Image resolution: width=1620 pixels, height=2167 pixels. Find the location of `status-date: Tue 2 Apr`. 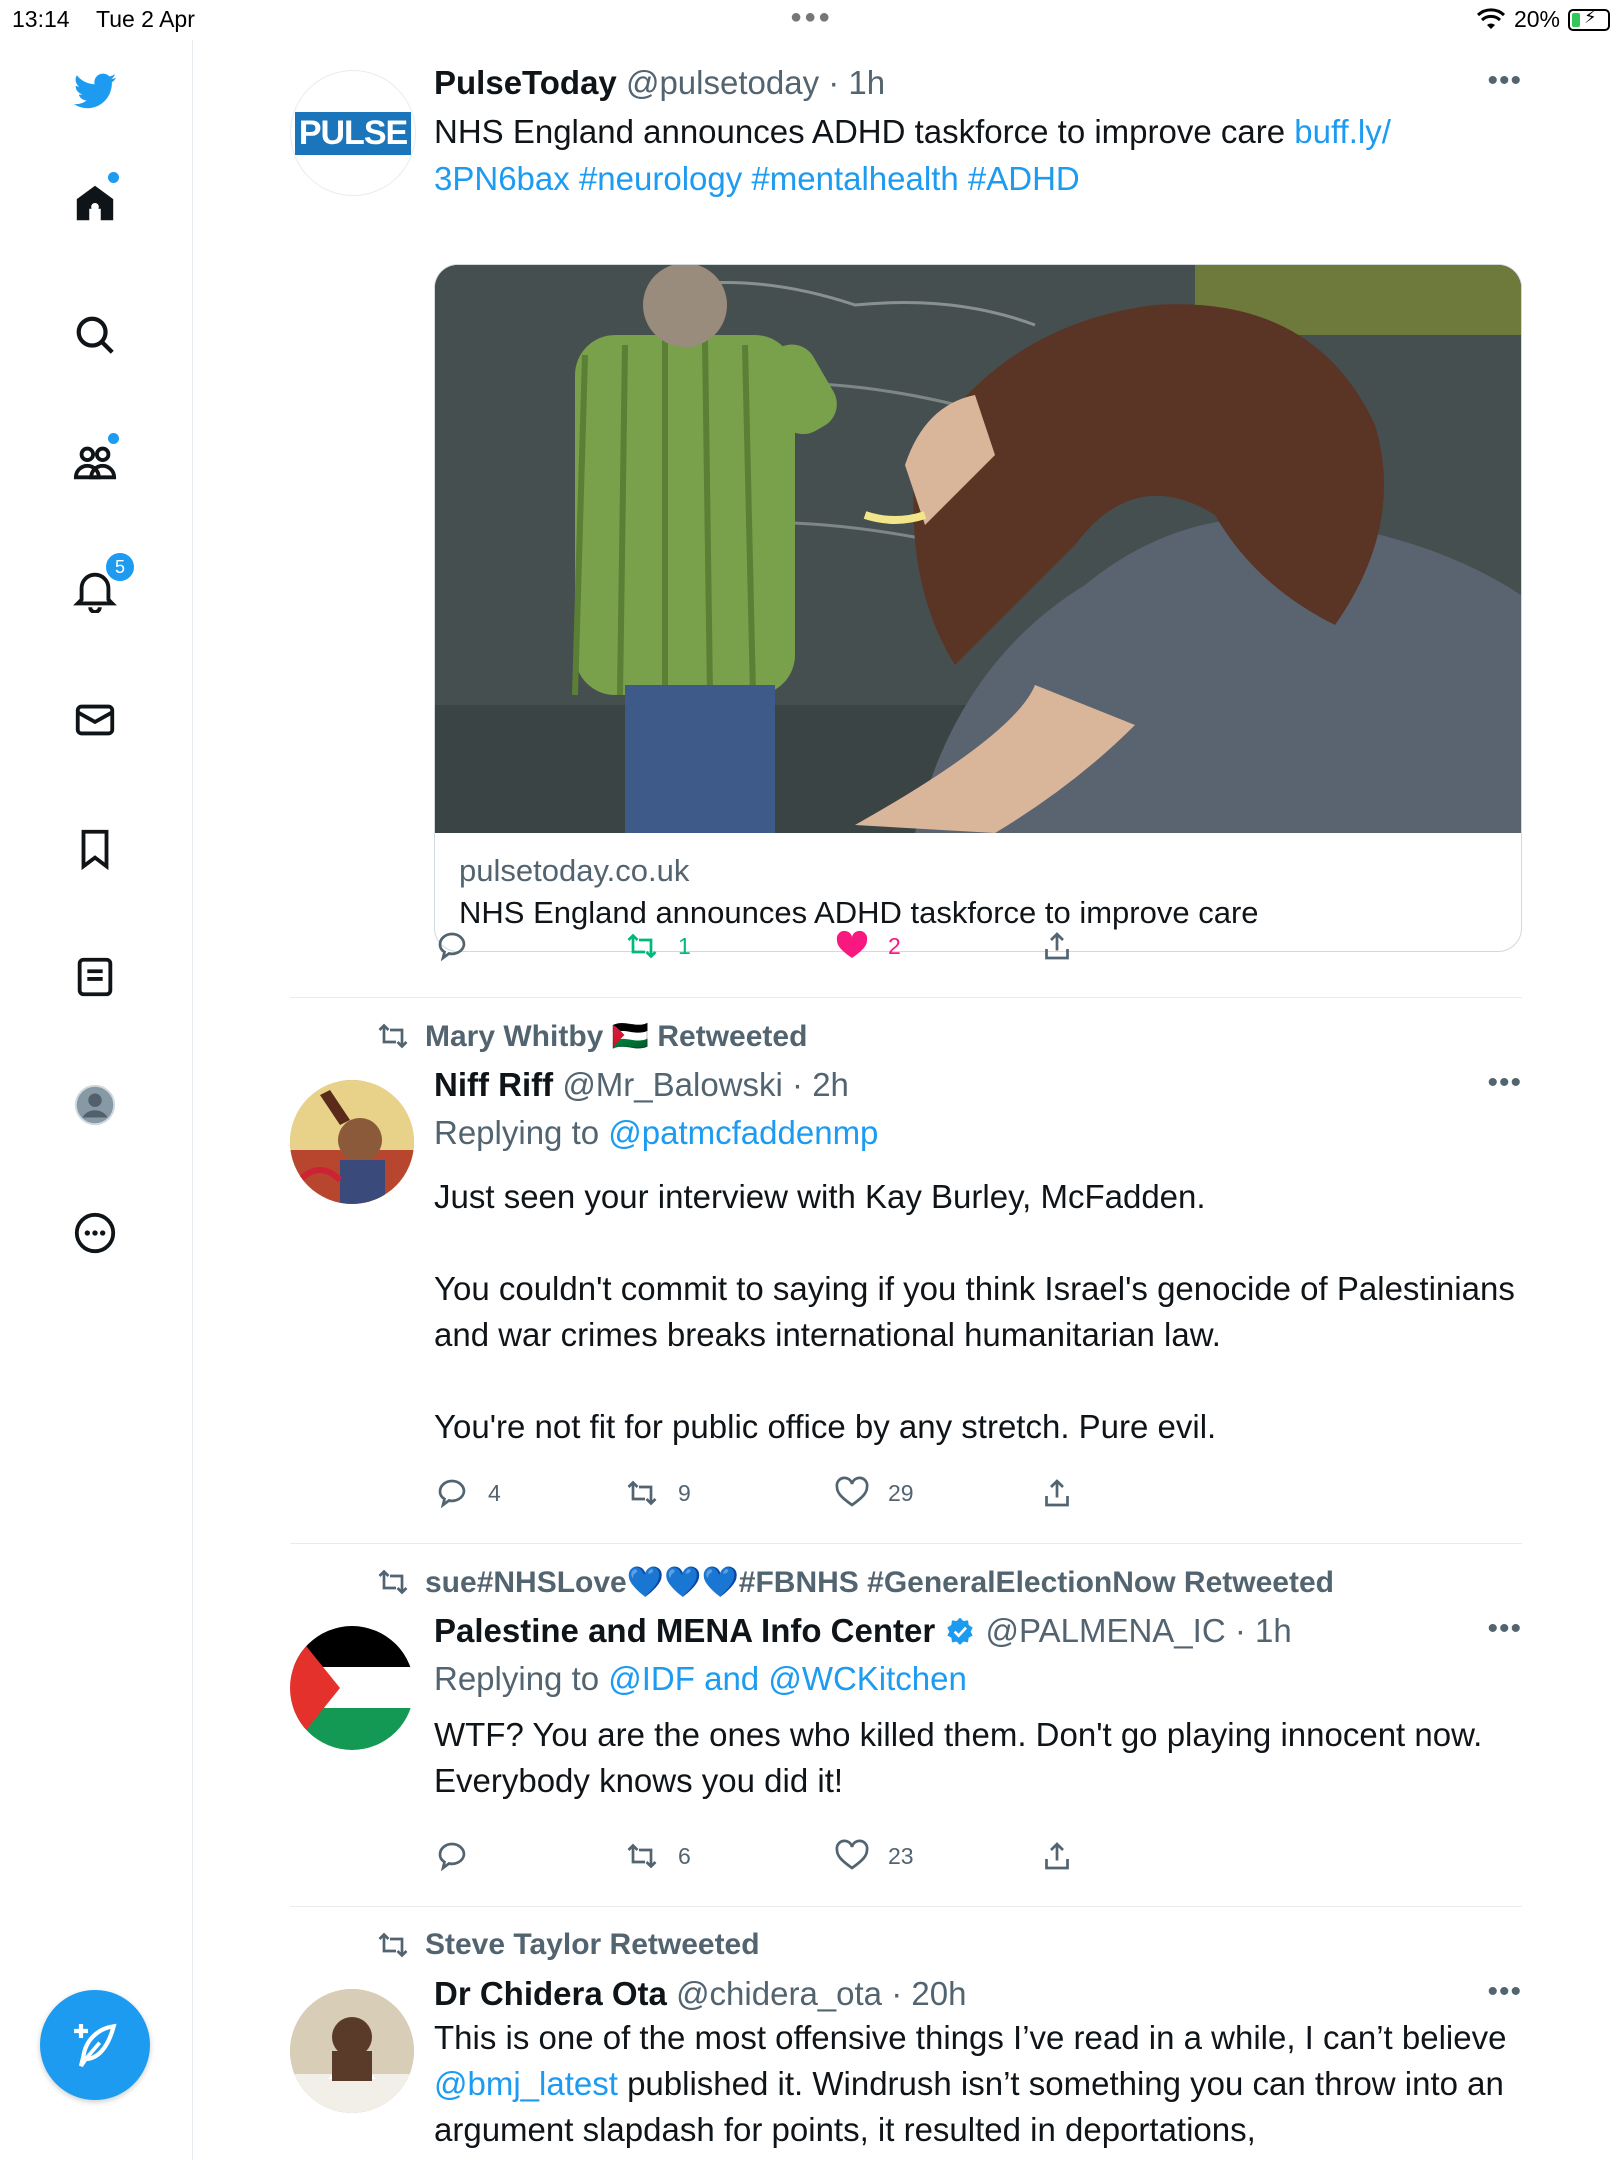

status-date: Tue 2 Apr is located at coordinates (145, 19).